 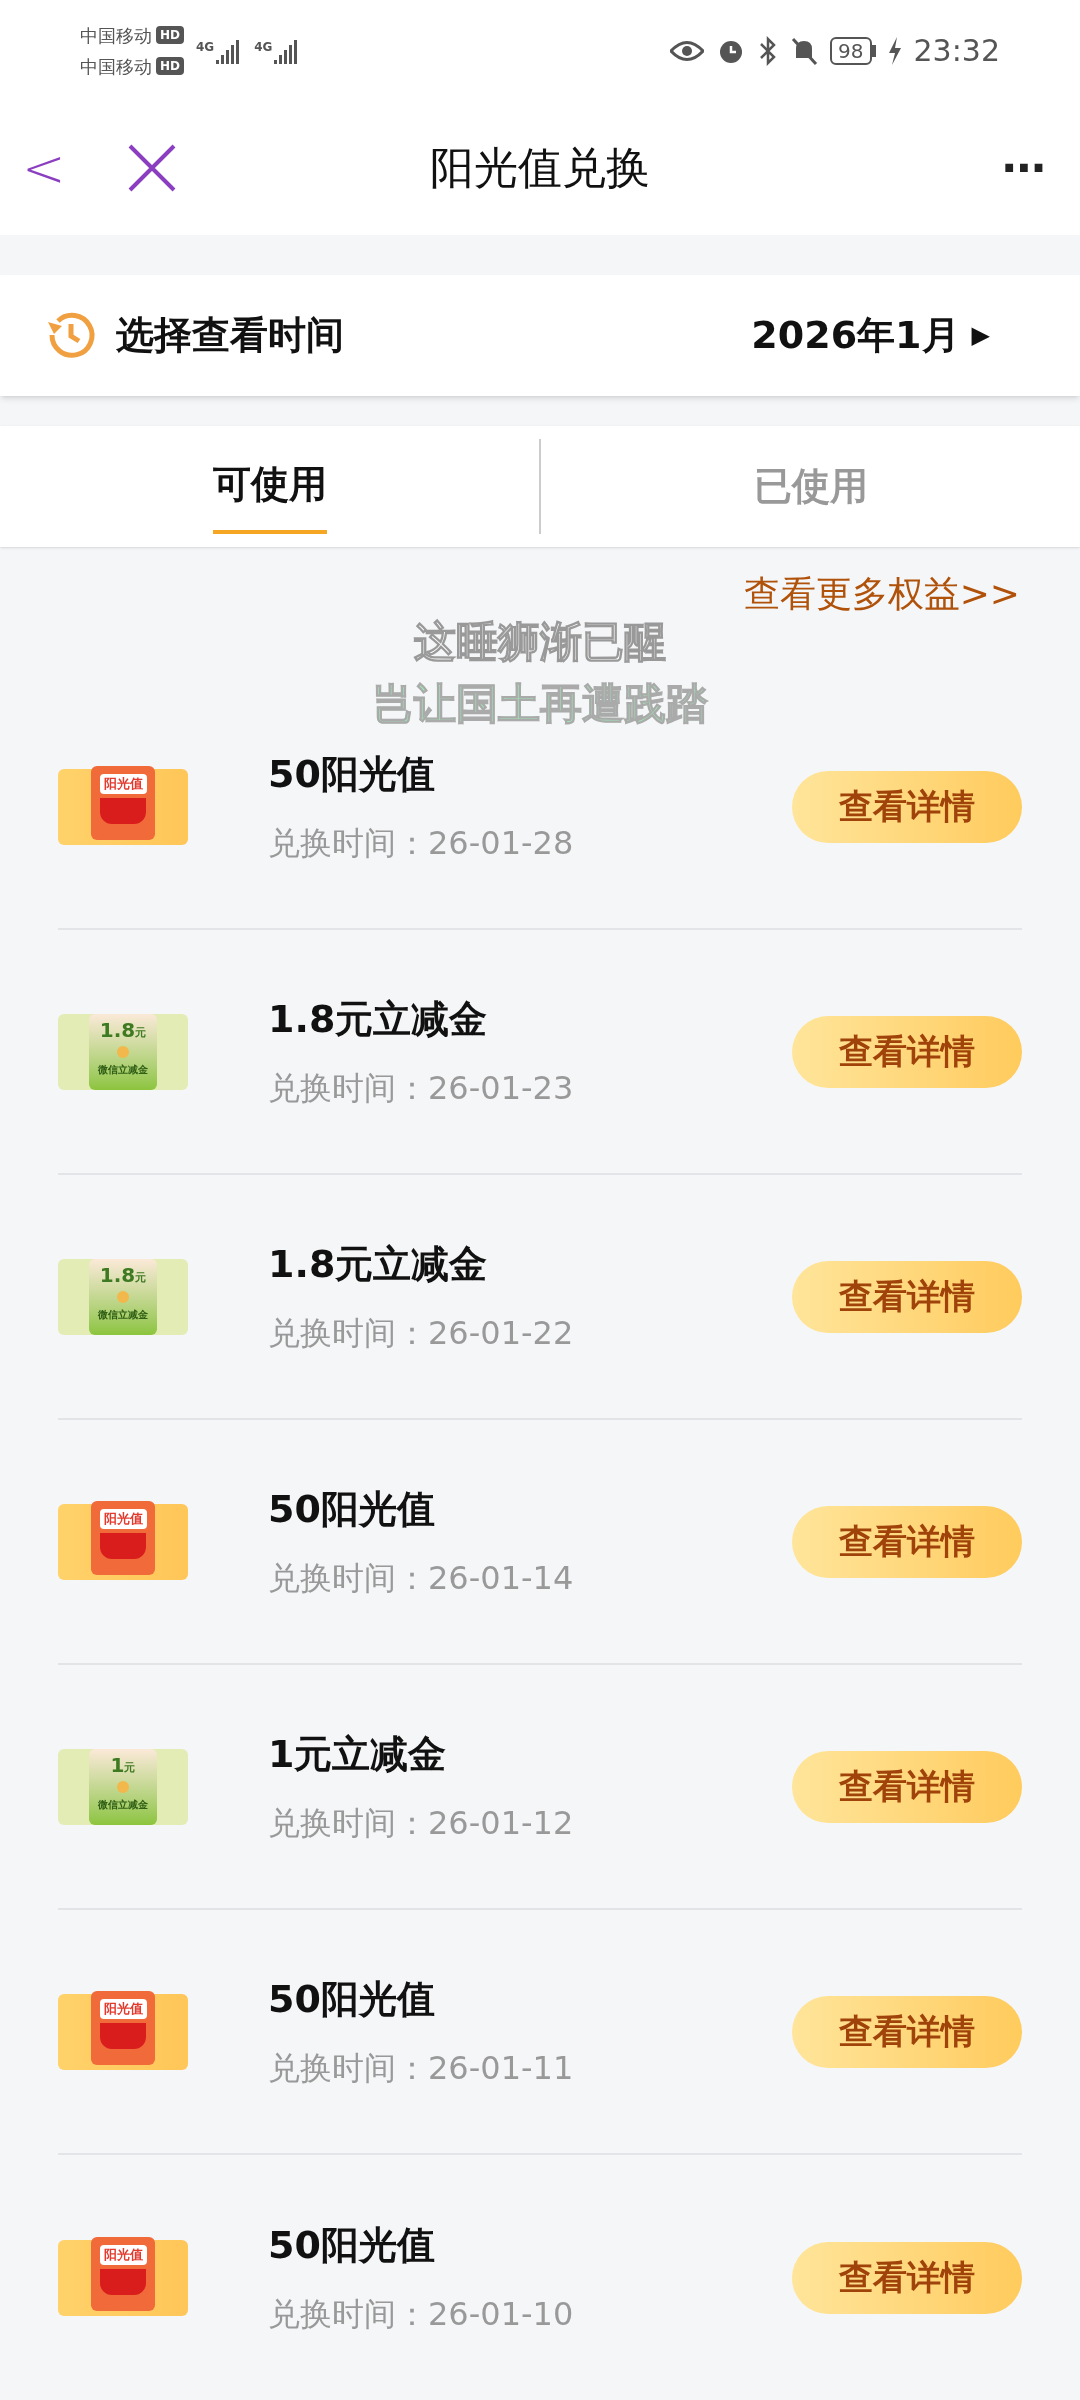 What do you see at coordinates (501, 1333) in the screenshot?
I see `redeem-time: 26-01-22` at bounding box center [501, 1333].